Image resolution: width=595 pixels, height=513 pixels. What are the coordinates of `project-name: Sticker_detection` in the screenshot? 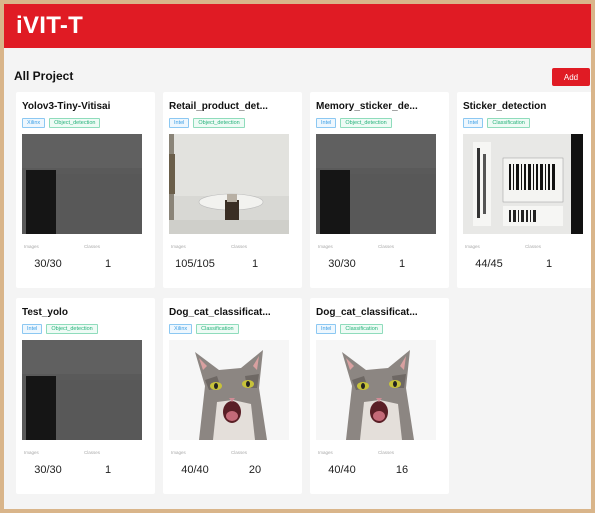 It's located at (505, 106).